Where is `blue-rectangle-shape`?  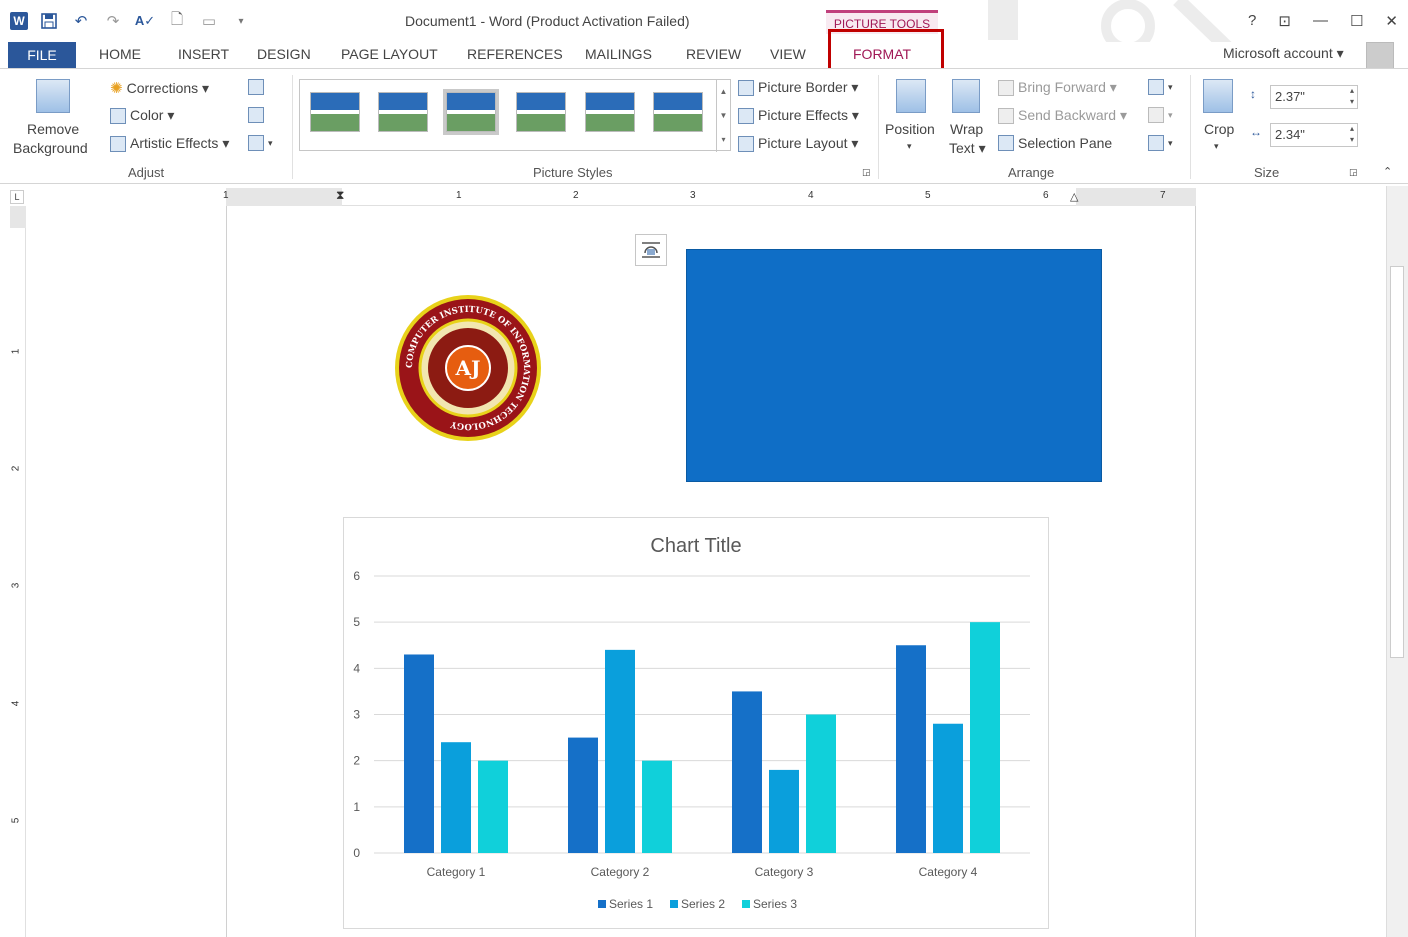
blue-rectangle-shape is located at coordinates (894, 365).